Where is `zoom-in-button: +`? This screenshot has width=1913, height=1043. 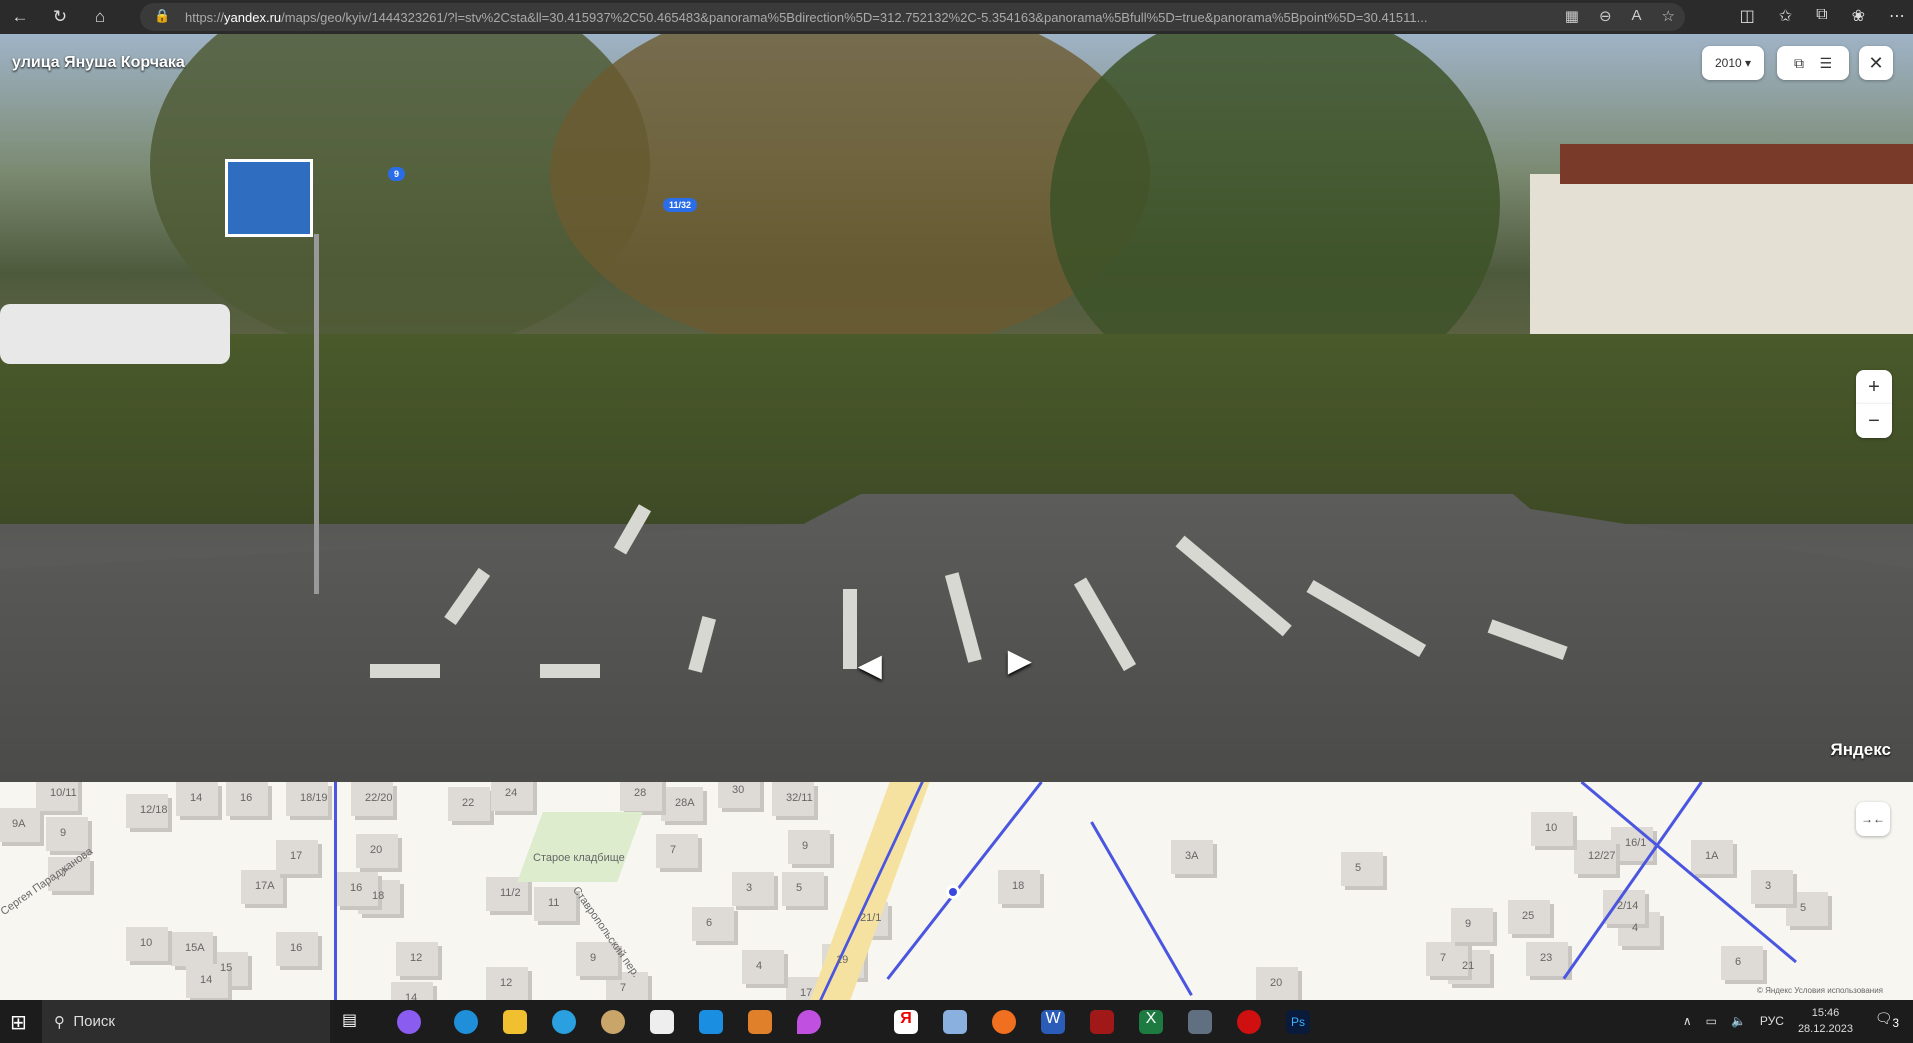 zoom-in-button: + is located at coordinates (1874, 387).